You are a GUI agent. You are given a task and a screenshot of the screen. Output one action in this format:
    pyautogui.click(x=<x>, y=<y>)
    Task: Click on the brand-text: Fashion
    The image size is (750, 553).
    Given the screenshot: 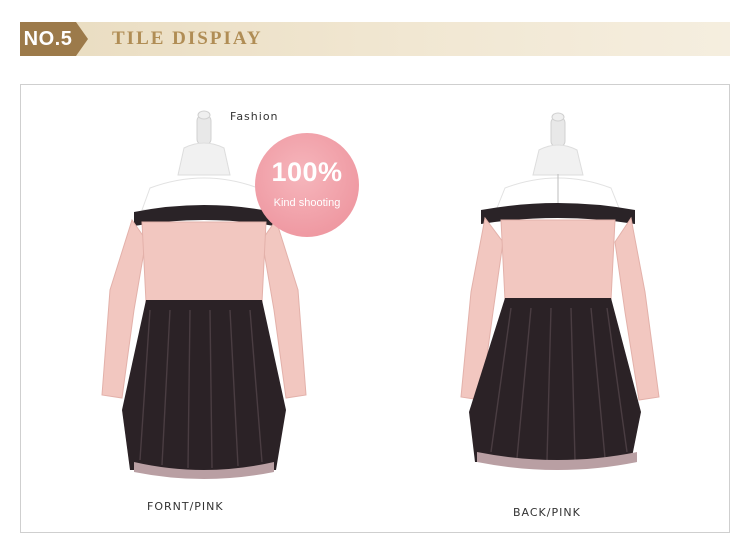 What is the action you would take?
    pyautogui.click(x=254, y=116)
    